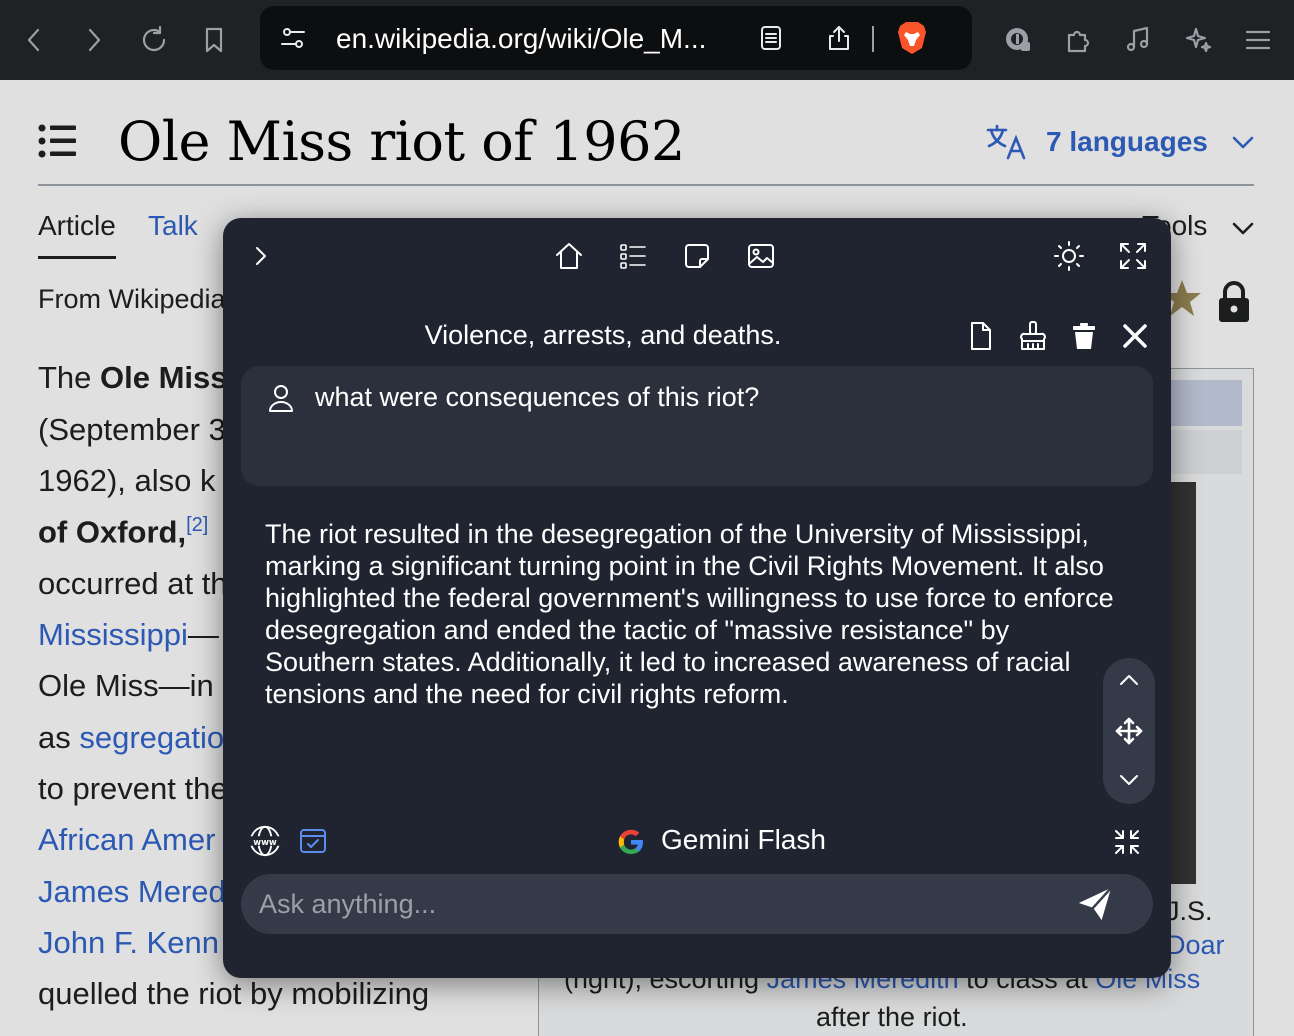 The height and width of the screenshot is (1036, 1294). I want to click on body-line: 1962), also k, so click(127, 480).